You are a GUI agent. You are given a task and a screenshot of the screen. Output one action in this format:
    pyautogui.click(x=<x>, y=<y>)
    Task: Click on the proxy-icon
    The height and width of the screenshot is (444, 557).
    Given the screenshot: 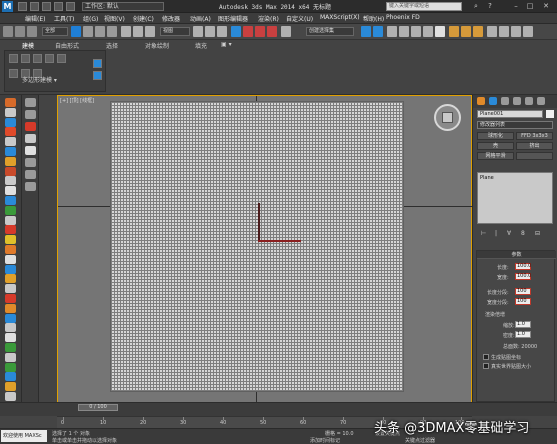 What is the action you would take?
    pyautogui.click(x=10, y=396)
    